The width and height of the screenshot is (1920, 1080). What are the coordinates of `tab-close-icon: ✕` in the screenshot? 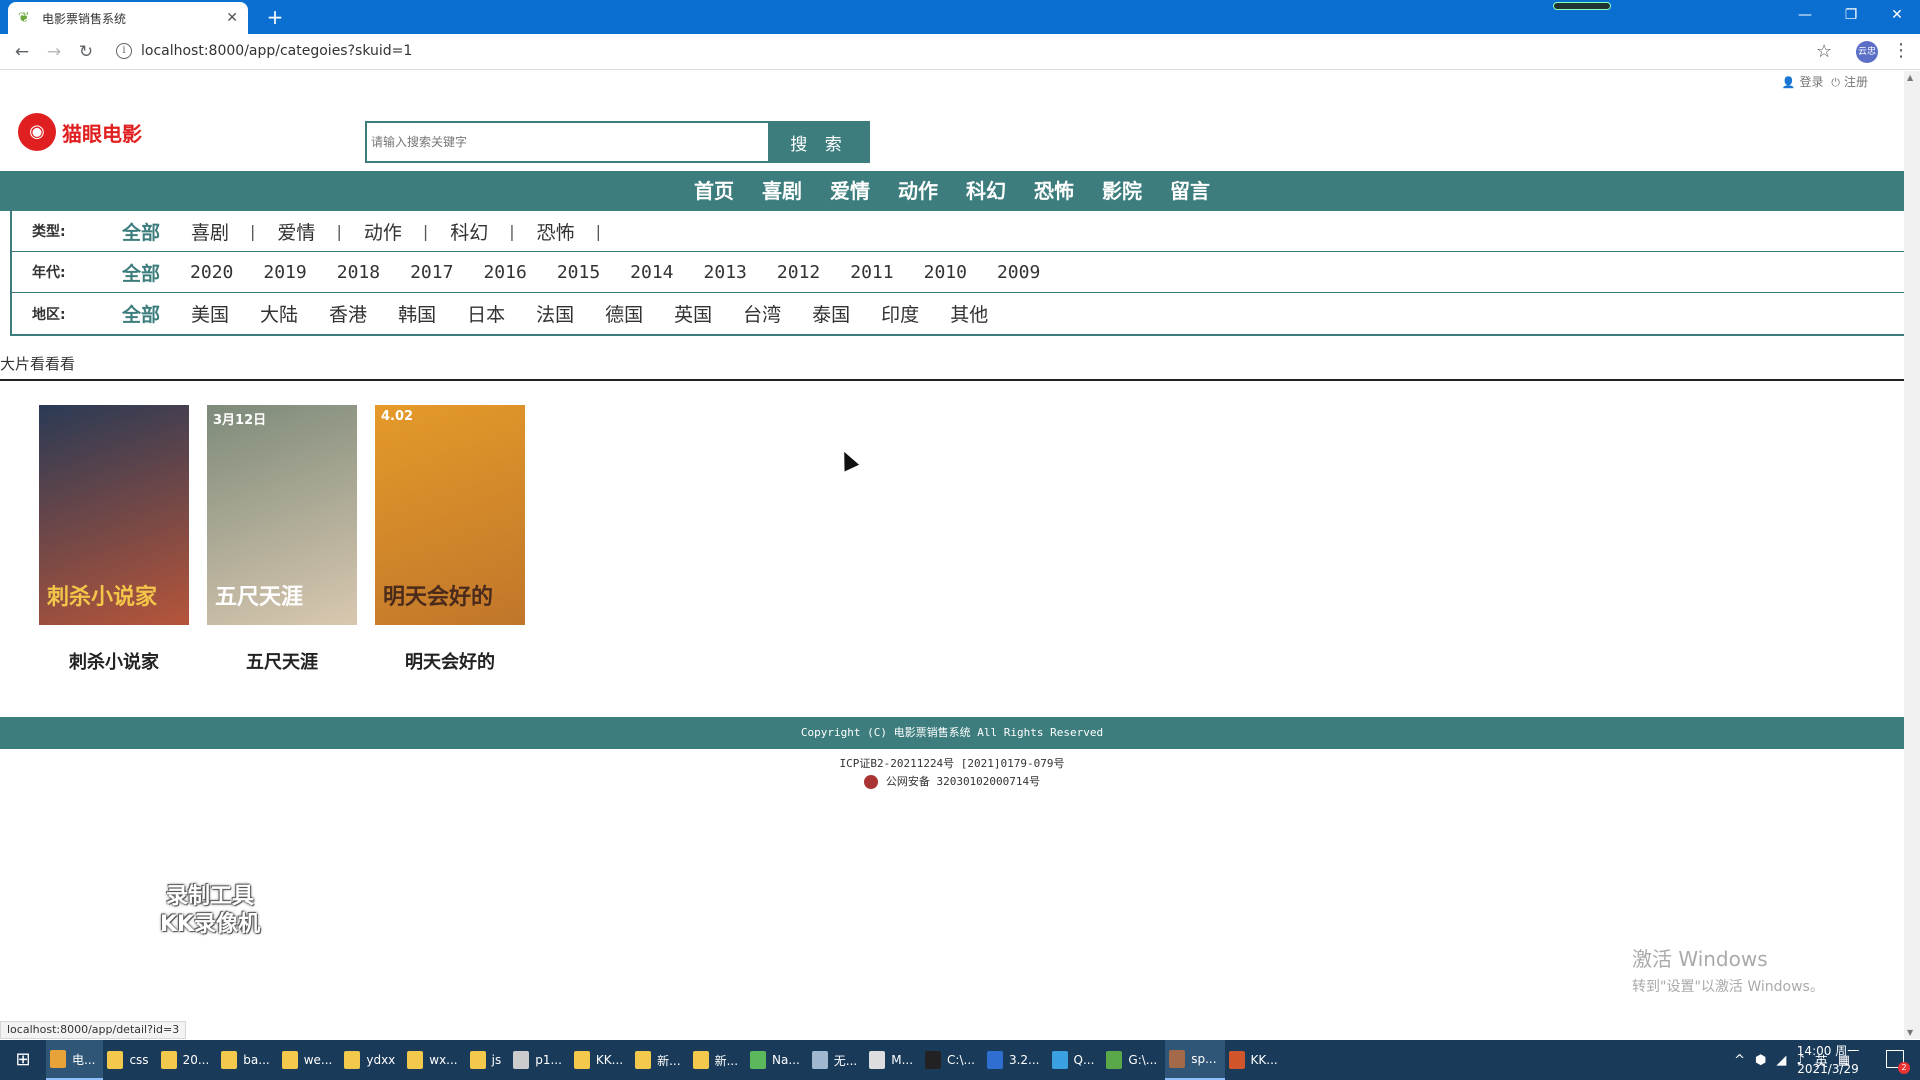 It's located at (232, 18).